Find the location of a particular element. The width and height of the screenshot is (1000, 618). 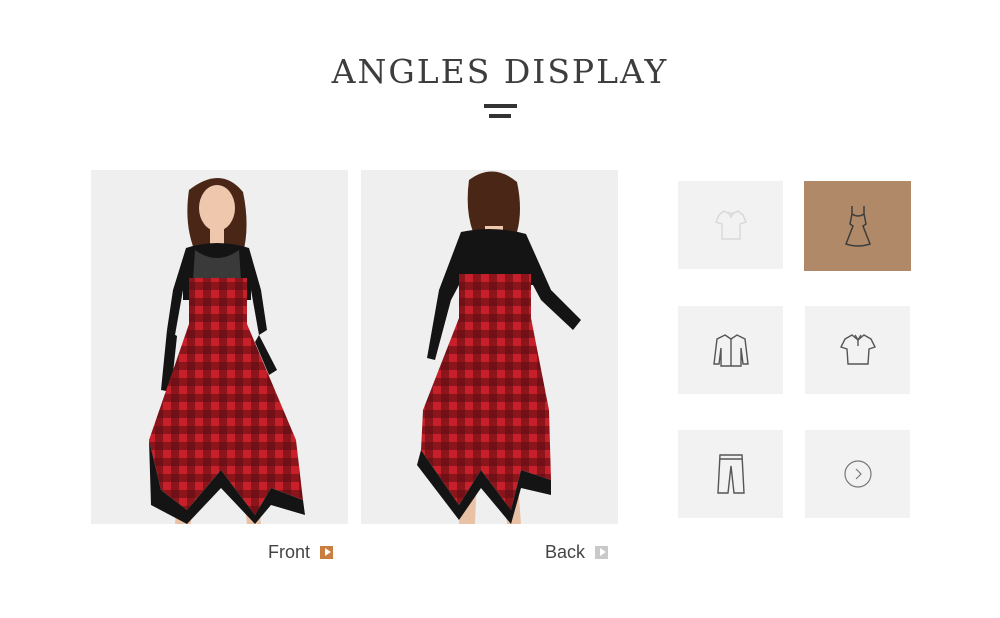

next-thumbnail-button is located at coordinates (857, 474).